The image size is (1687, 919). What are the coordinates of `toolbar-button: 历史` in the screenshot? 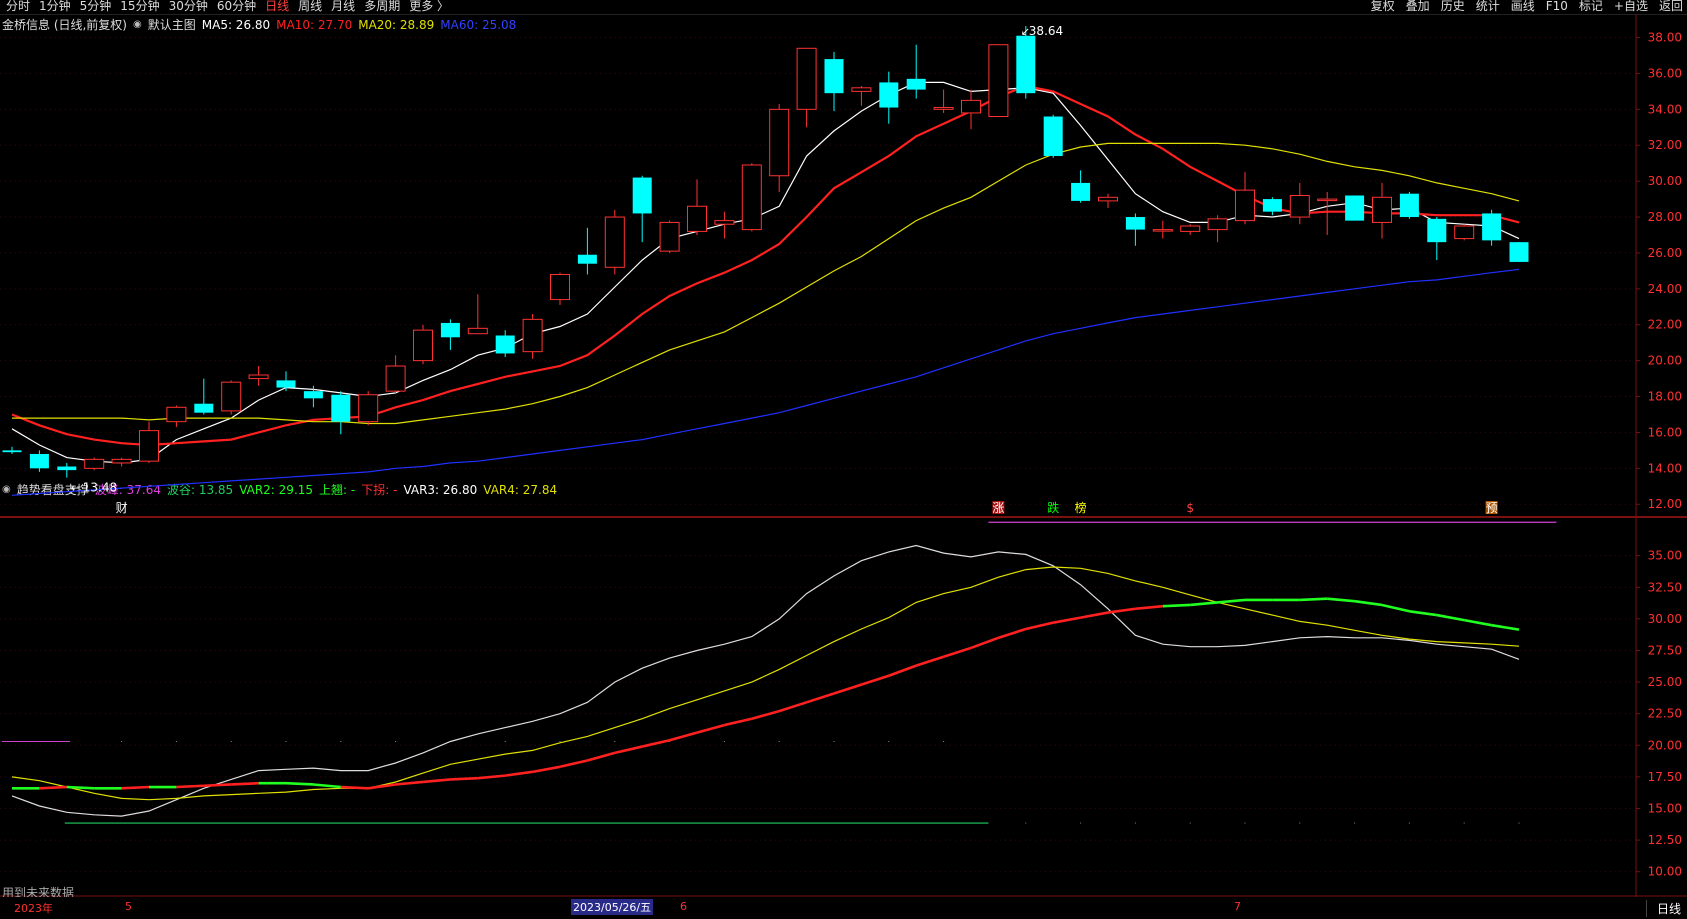 It's located at (1453, 6).